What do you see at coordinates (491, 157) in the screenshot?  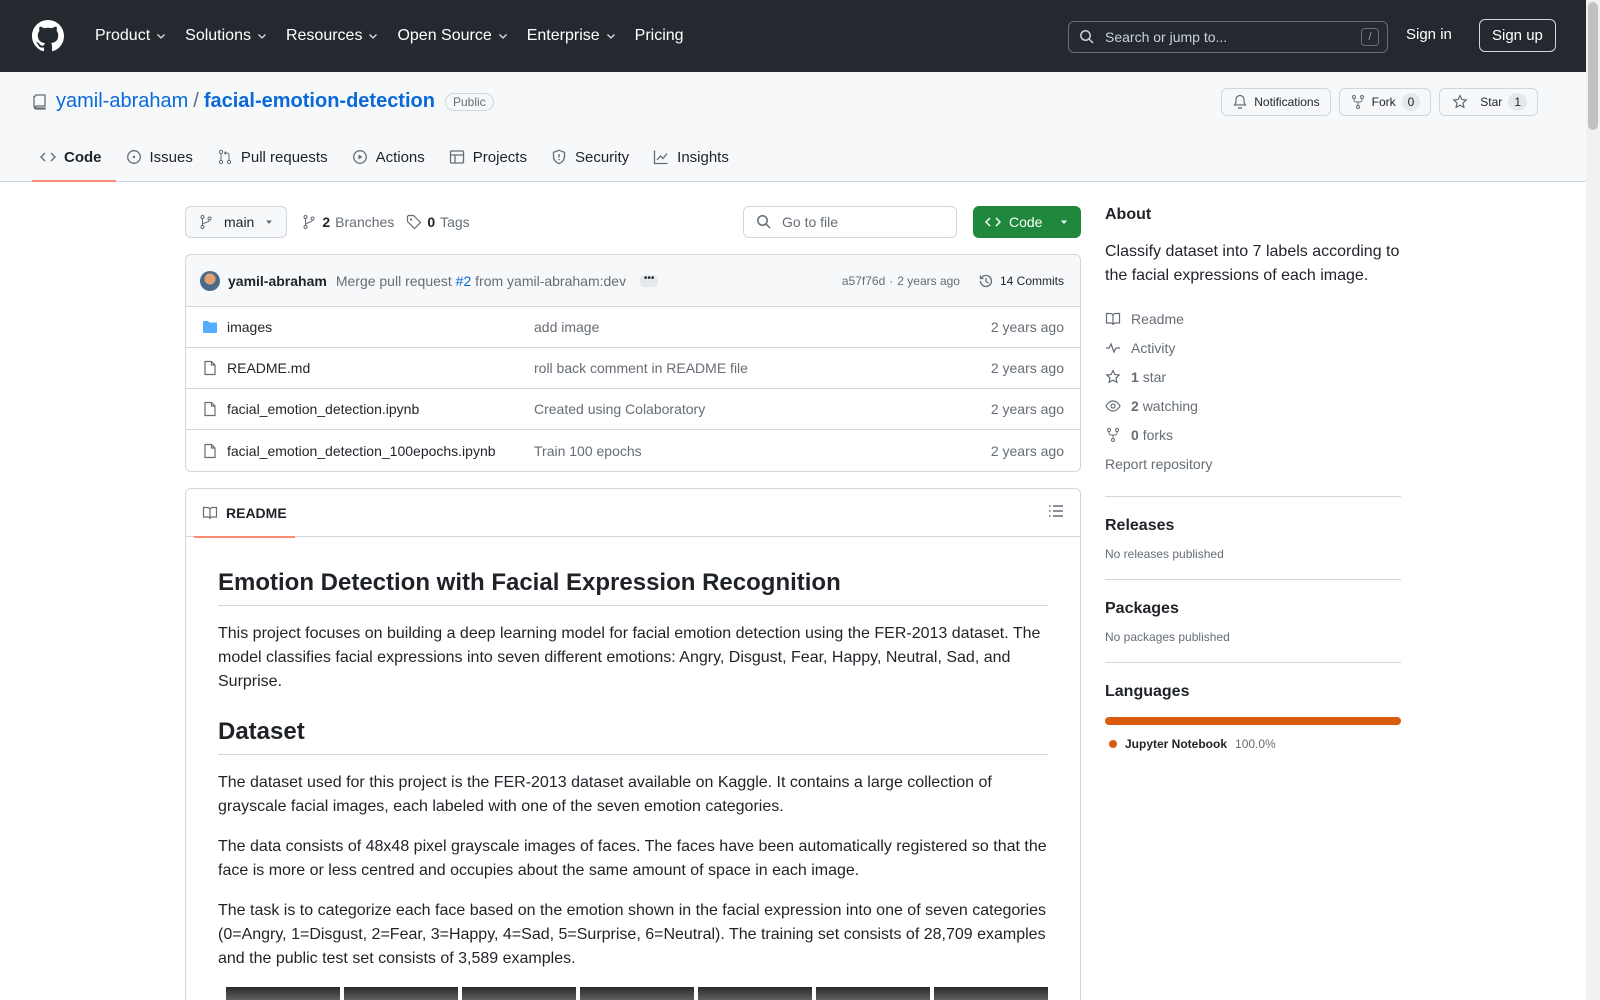 I see `tab-projects: Projects` at bounding box center [491, 157].